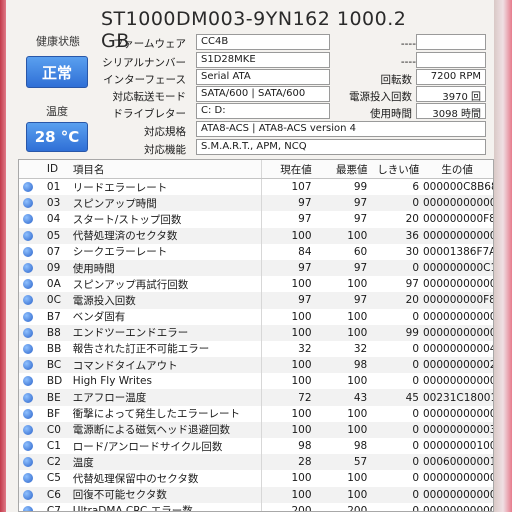  What do you see at coordinates (357, 508) in the screenshot?
I see `attr-worst: 200` at bounding box center [357, 508].